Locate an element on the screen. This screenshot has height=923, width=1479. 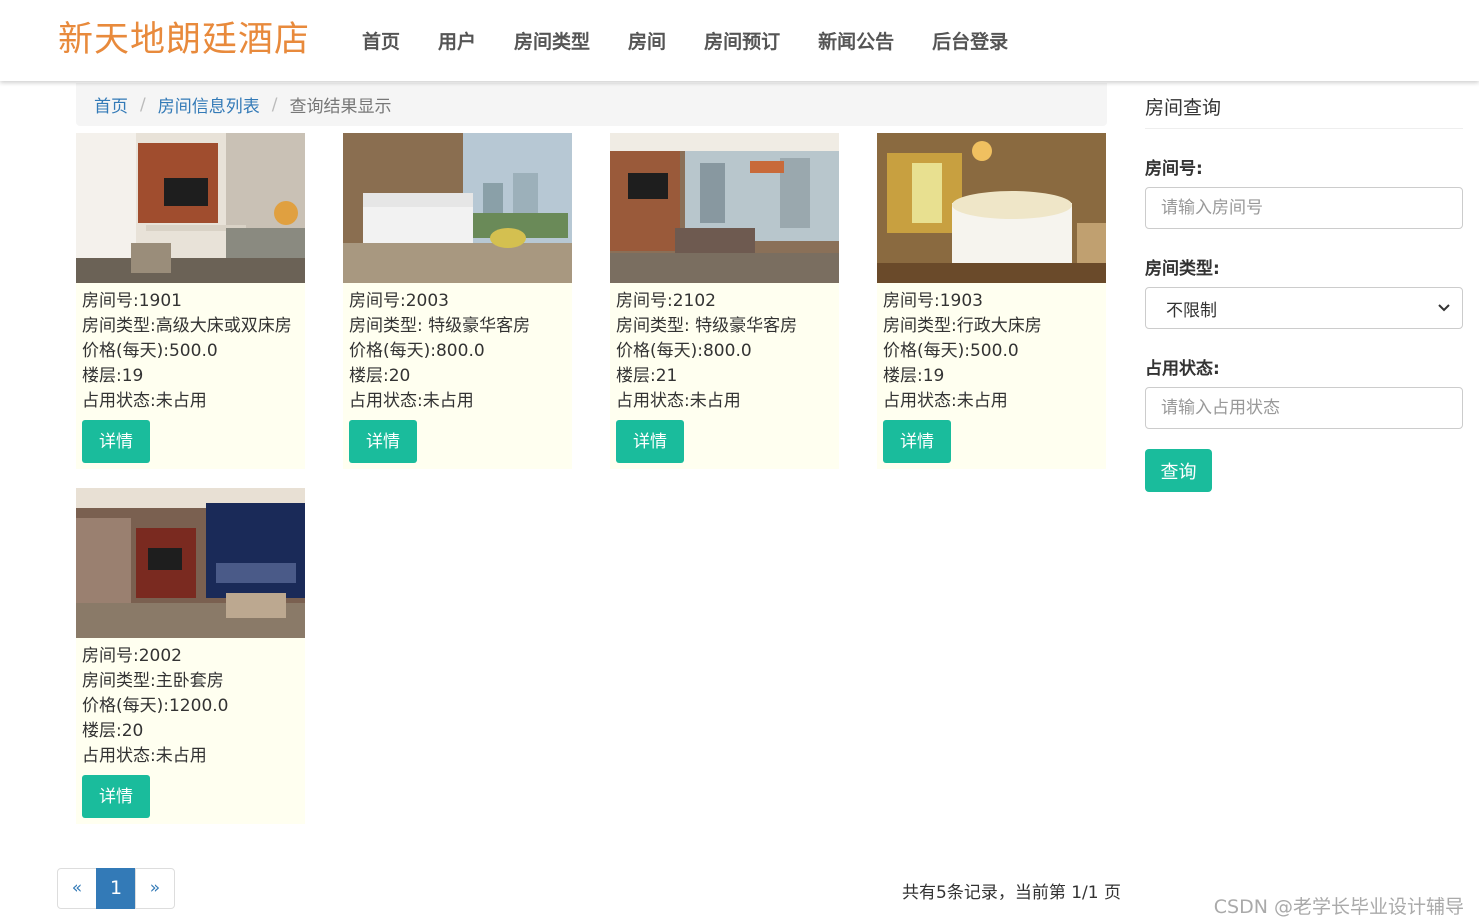
top-navbar: 新天地朗廷酒店 首页 用户 房间类型 房间 房间预订 新闻公告 后台登录 is located at coordinates (739, 40).